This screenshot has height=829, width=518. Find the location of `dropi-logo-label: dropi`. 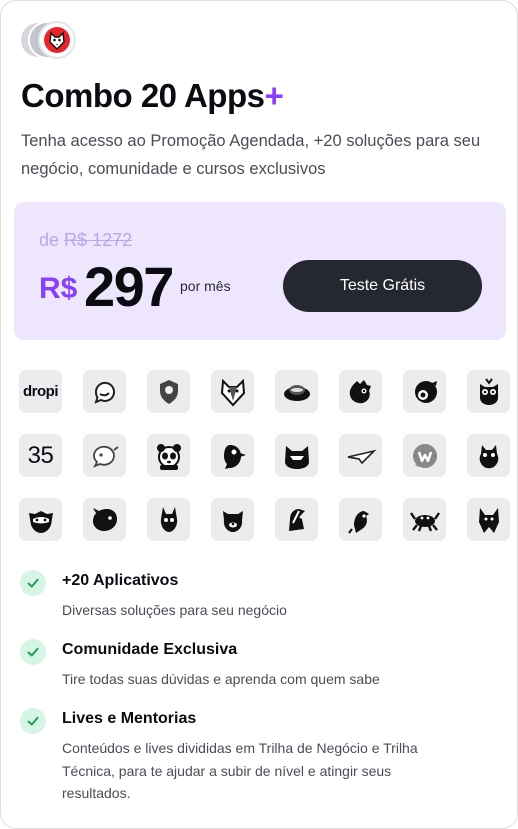

dropi-logo-label: dropi is located at coordinates (41, 391).